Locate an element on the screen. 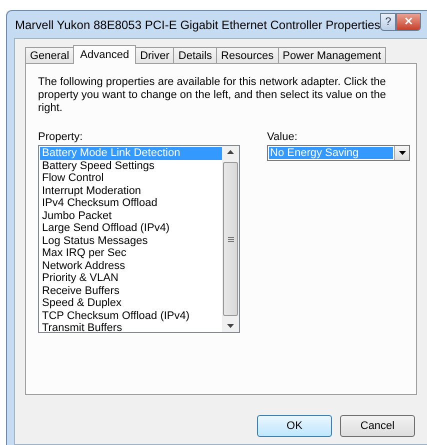 The height and width of the screenshot is (445, 427). property-item: Receive Buffers is located at coordinates (131, 290).